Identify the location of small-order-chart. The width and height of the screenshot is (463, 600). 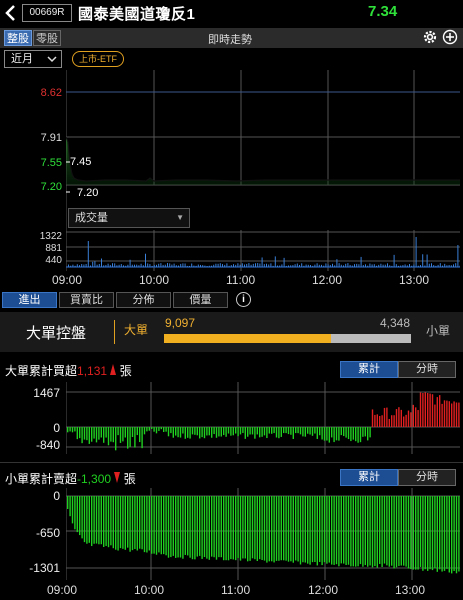
(263, 534).